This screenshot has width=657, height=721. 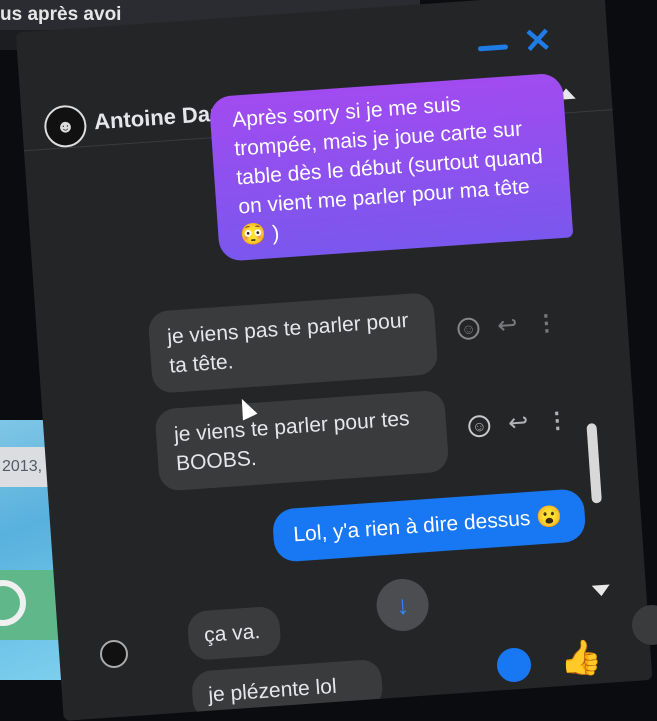 What do you see at coordinates (537, 41) in the screenshot?
I see `close-icon: ✕` at bounding box center [537, 41].